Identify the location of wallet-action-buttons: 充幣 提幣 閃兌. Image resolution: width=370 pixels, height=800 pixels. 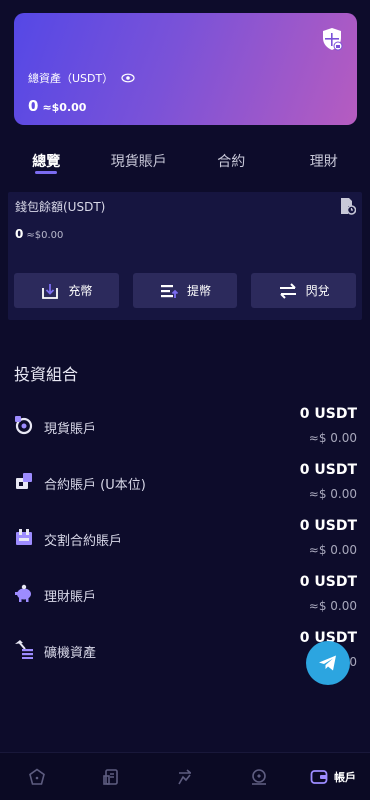
(185, 290).